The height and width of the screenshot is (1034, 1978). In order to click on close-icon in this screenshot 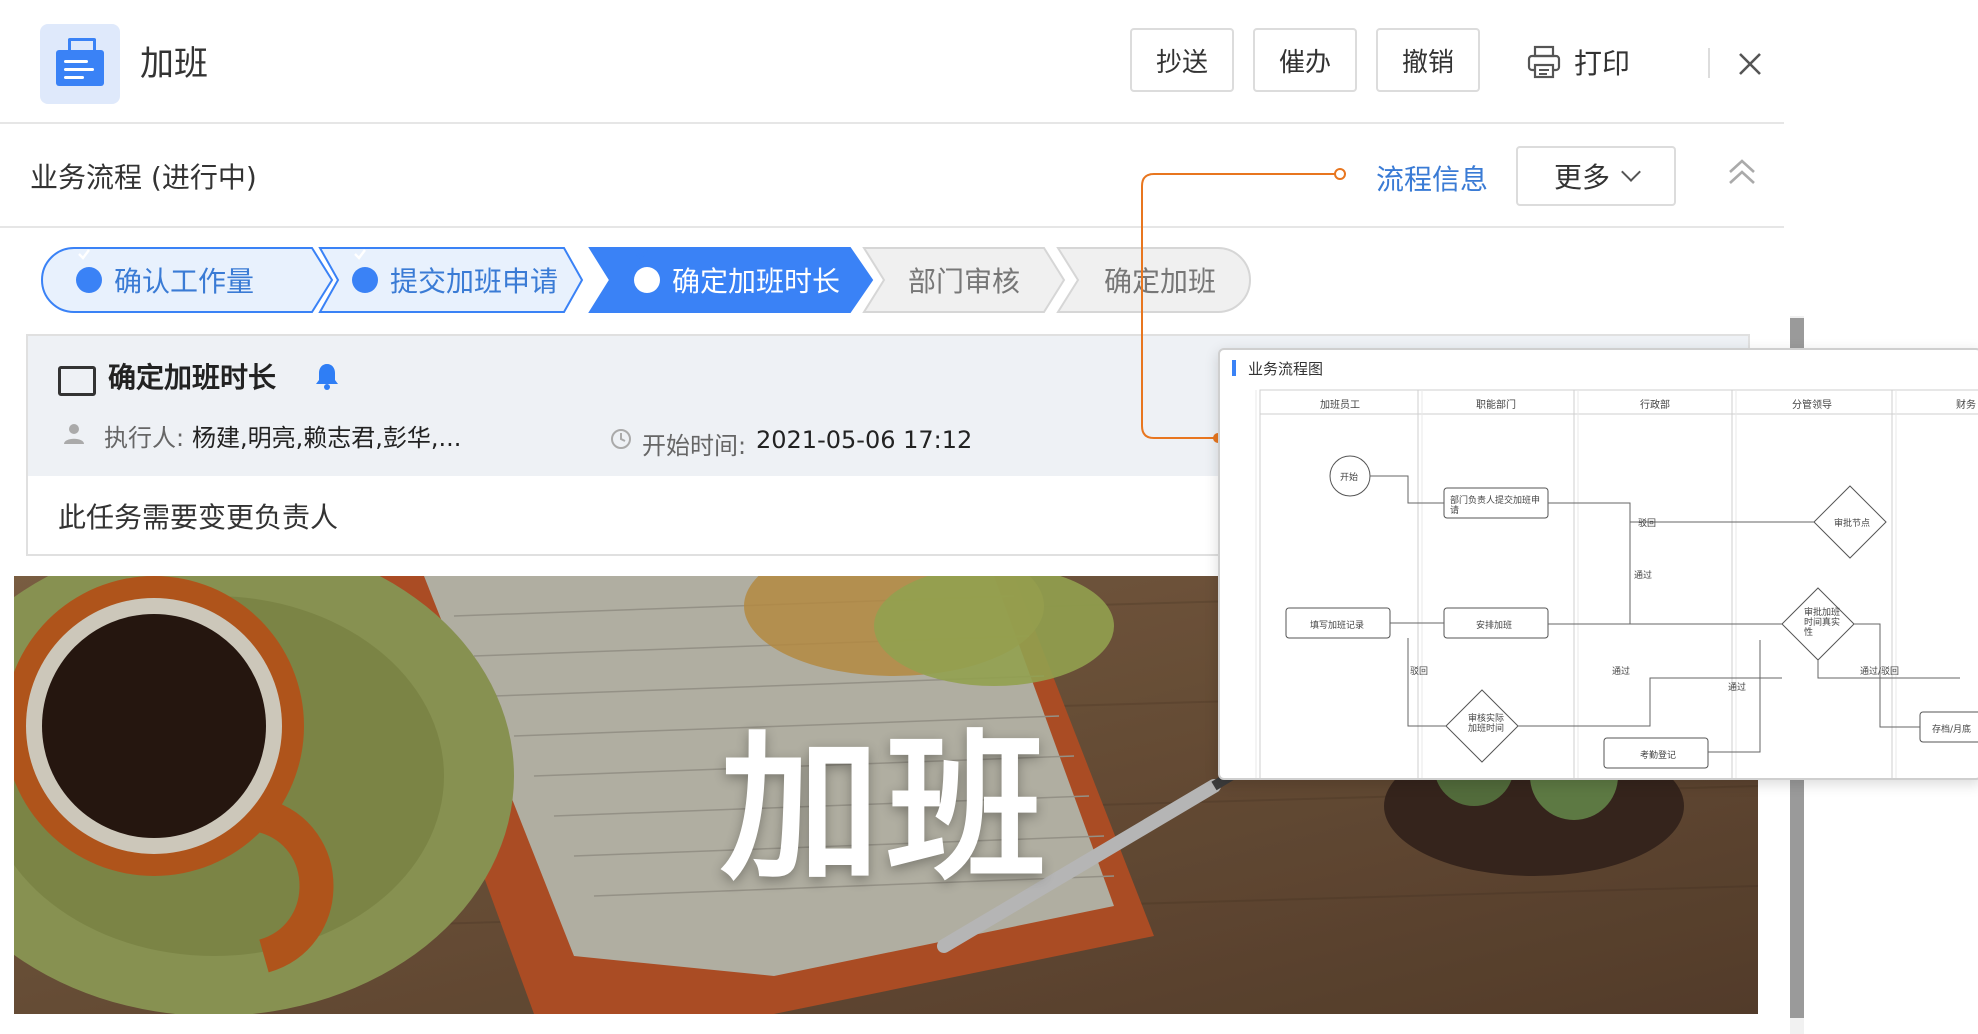, I will do `click(1750, 64)`.